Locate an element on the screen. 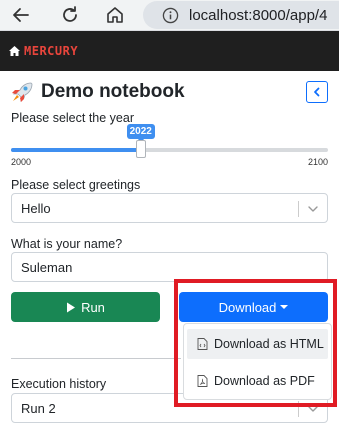 Image resolution: width=339 pixels, height=425 pixels. download-html-item: Download as HTML is located at coordinates (257, 344).